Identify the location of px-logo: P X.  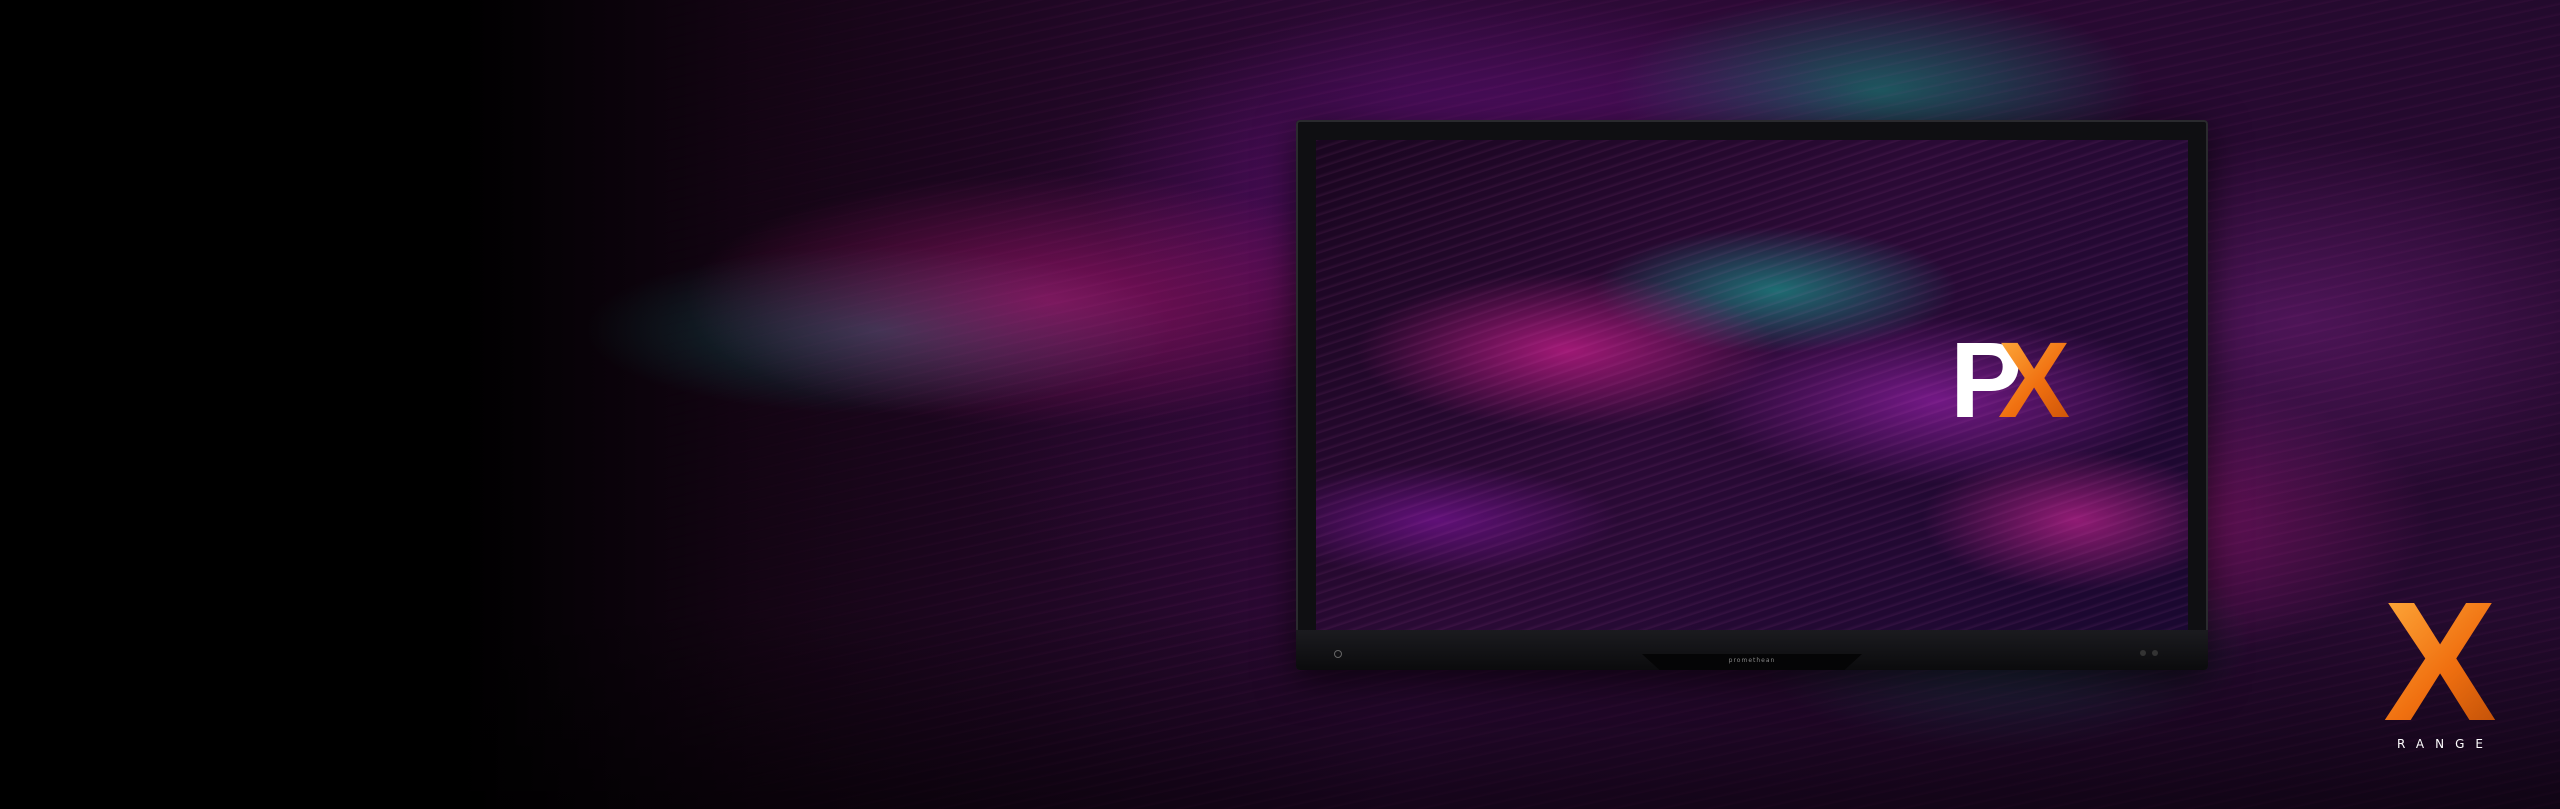
(2010, 379).